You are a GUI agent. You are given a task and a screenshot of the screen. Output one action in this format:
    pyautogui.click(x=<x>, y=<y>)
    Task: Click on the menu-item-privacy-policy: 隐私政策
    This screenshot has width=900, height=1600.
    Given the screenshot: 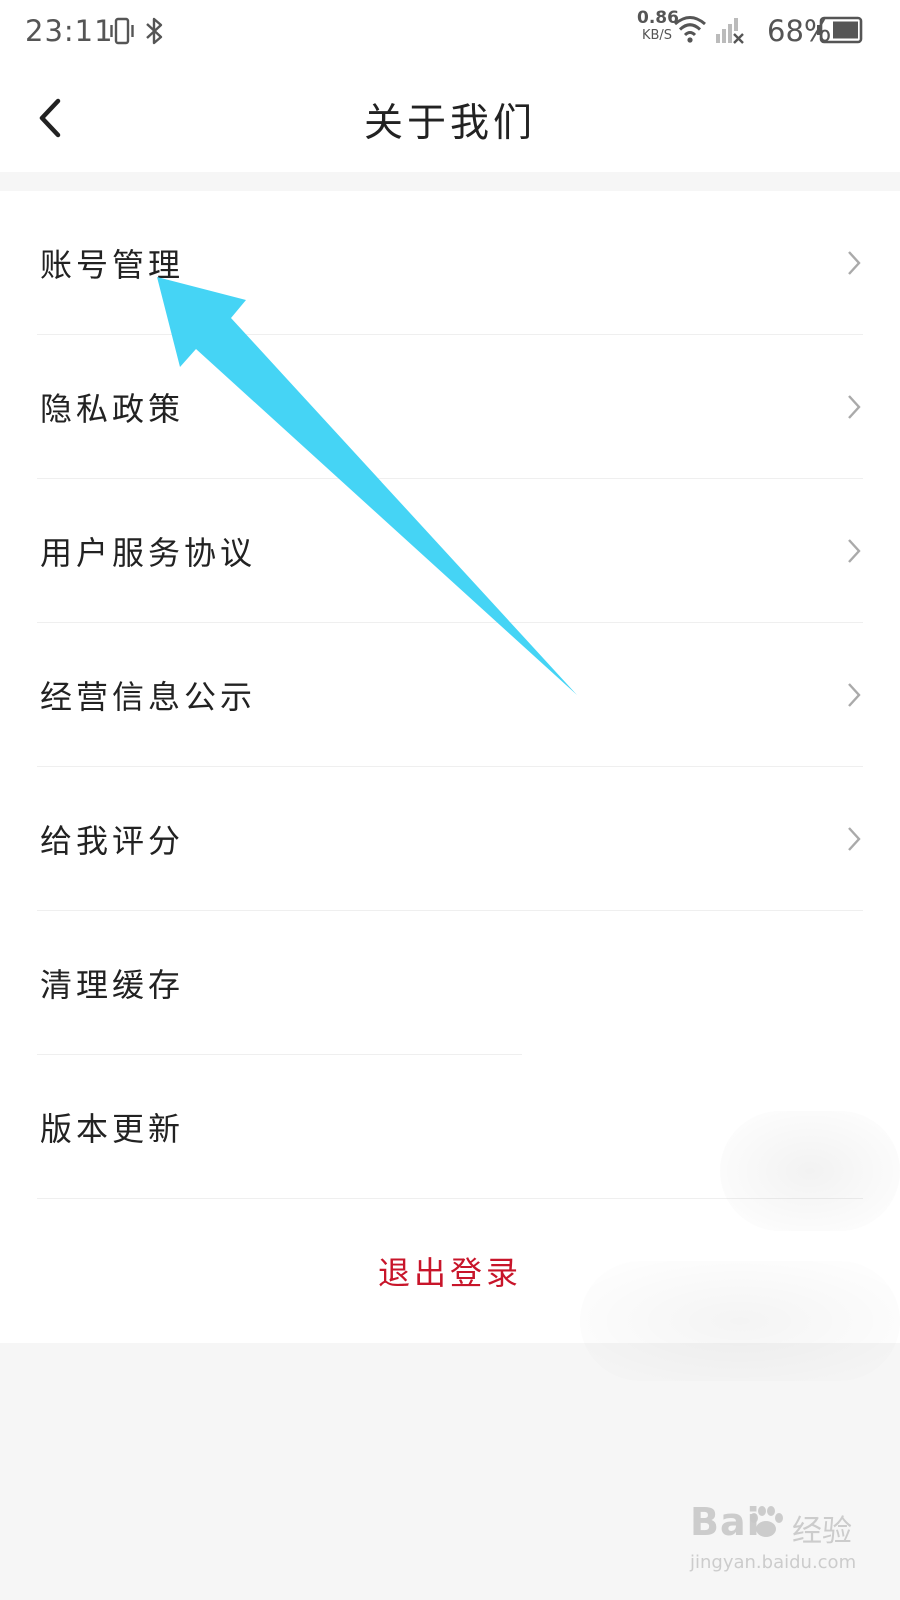 What is the action you would take?
    pyautogui.click(x=450, y=407)
    